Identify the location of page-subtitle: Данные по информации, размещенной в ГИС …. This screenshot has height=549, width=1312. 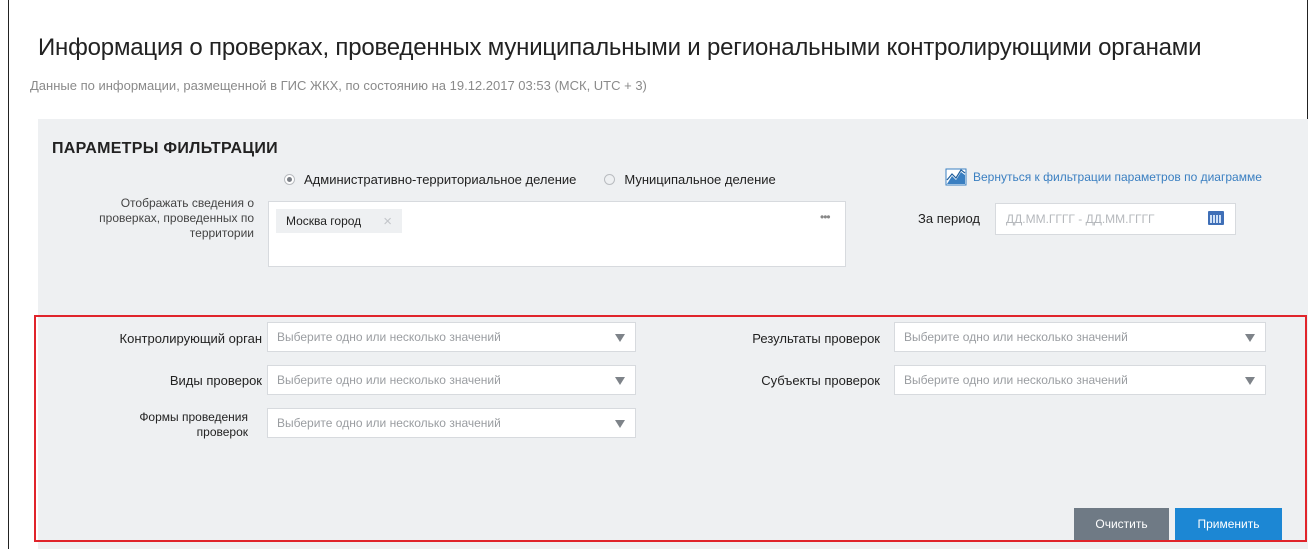
(338, 85).